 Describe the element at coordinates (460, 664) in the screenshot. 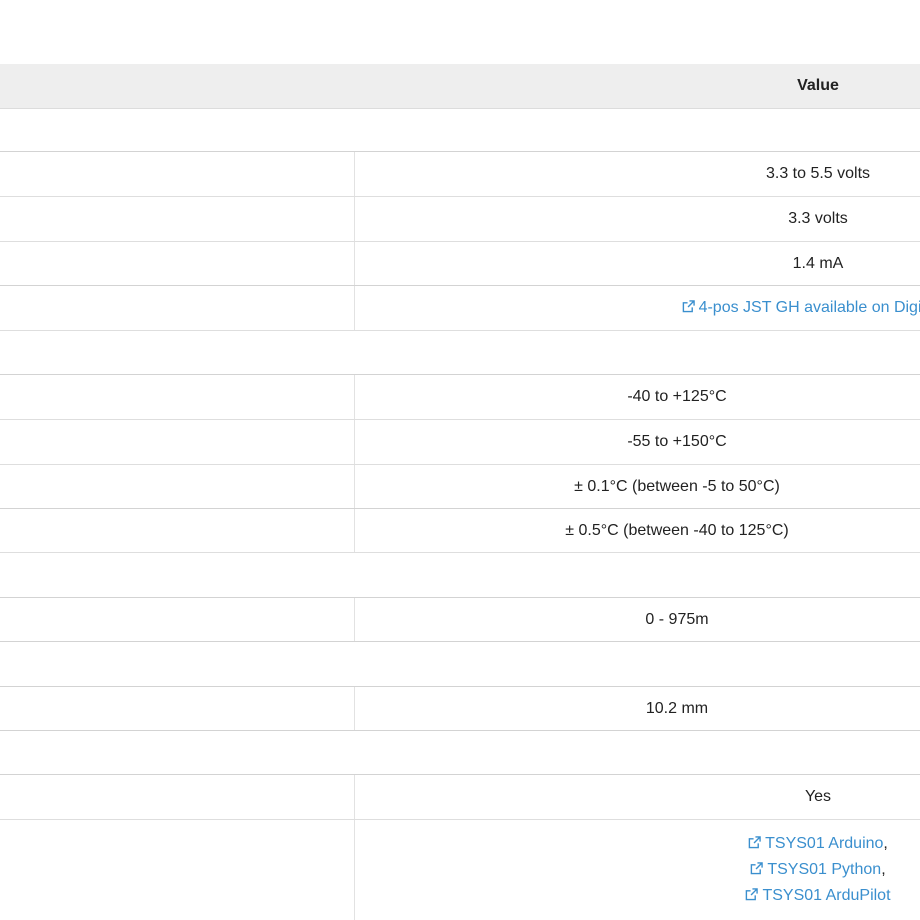

I see `section-row-dimensions` at that location.